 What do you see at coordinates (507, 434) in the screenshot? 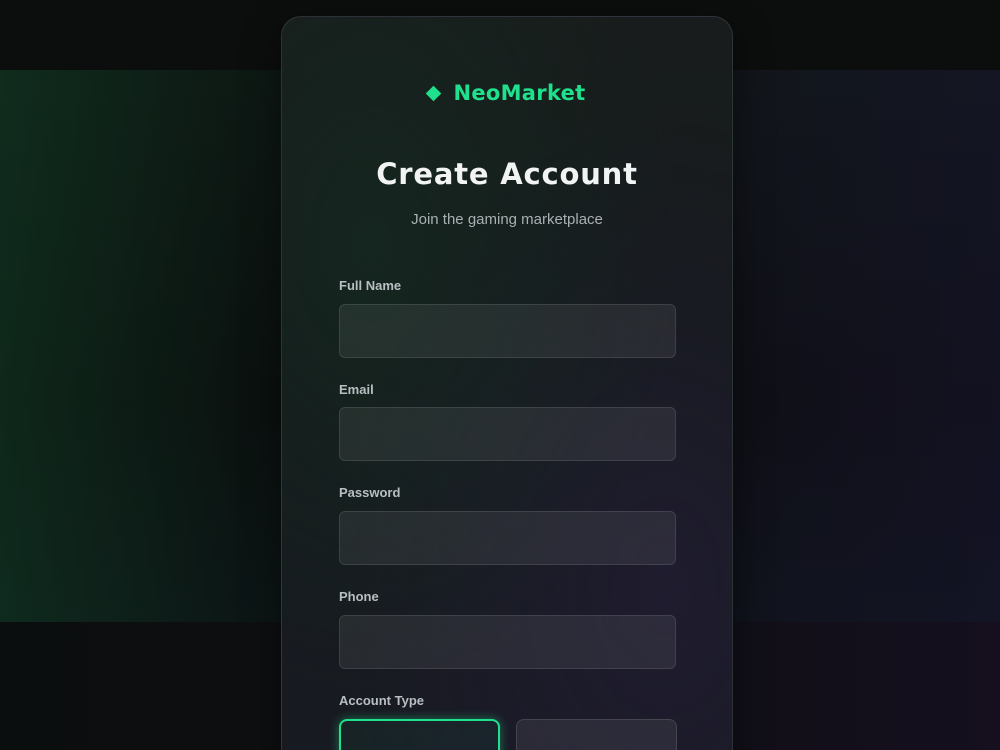
I see `email-input` at bounding box center [507, 434].